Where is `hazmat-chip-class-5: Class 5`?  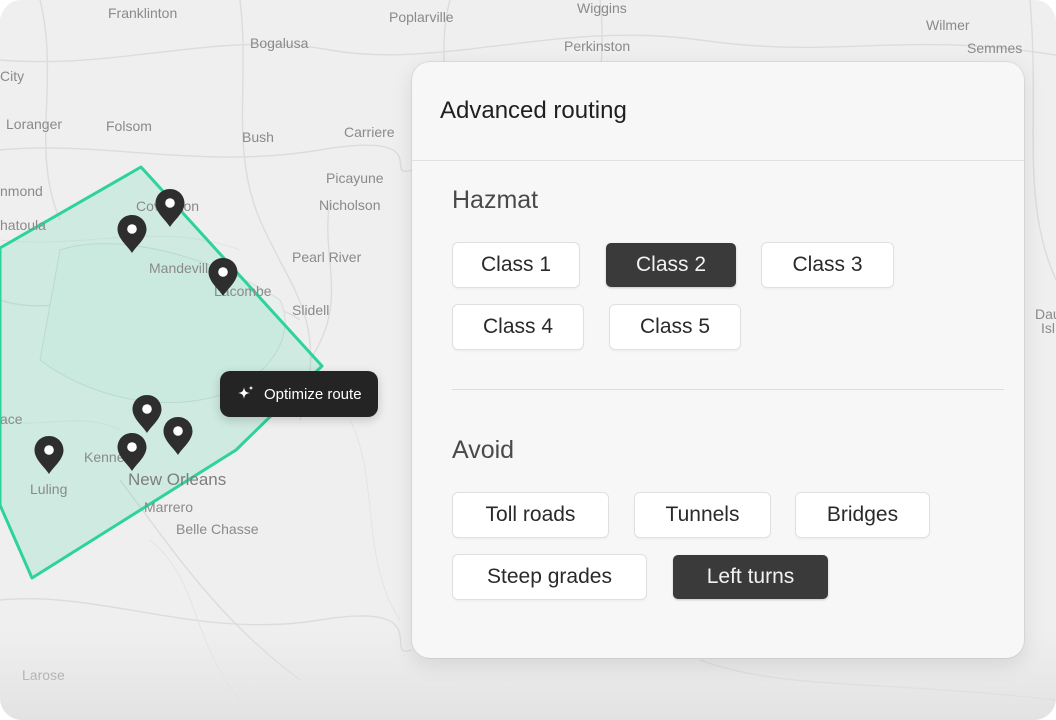 hazmat-chip-class-5: Class 5 is located at coordinates (675, 327).